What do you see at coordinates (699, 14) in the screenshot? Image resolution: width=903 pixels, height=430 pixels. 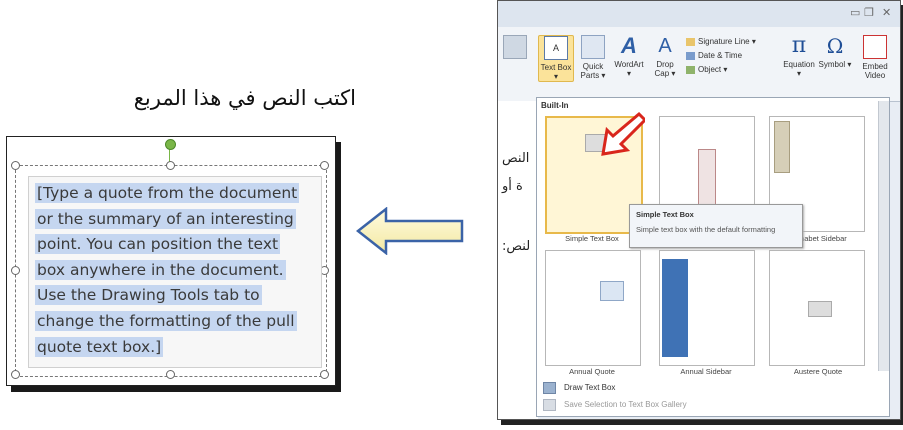 I see `window-titlebar: ▭ ❐ ✕` at bounding box center [699, 14].